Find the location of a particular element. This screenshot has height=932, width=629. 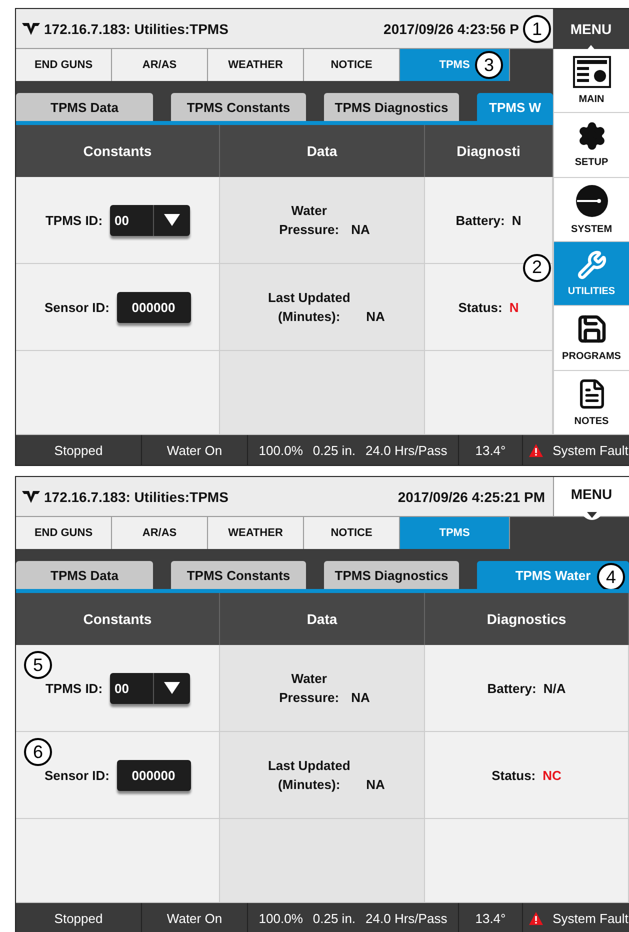

monitor-panel-icon is located at coordinates (591, 72).